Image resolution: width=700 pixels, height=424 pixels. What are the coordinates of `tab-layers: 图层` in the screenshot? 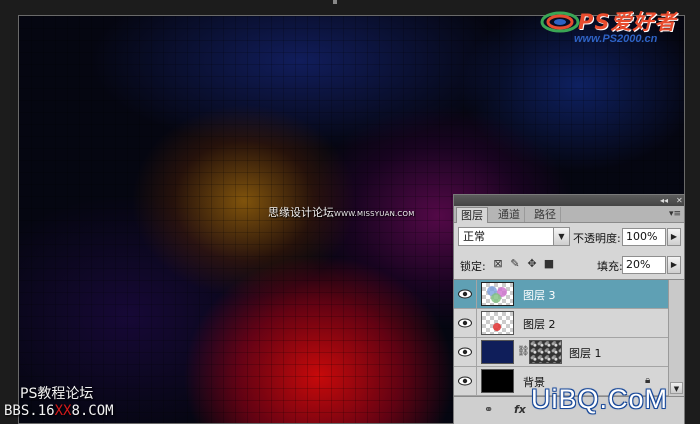 It's located at (472, 215).